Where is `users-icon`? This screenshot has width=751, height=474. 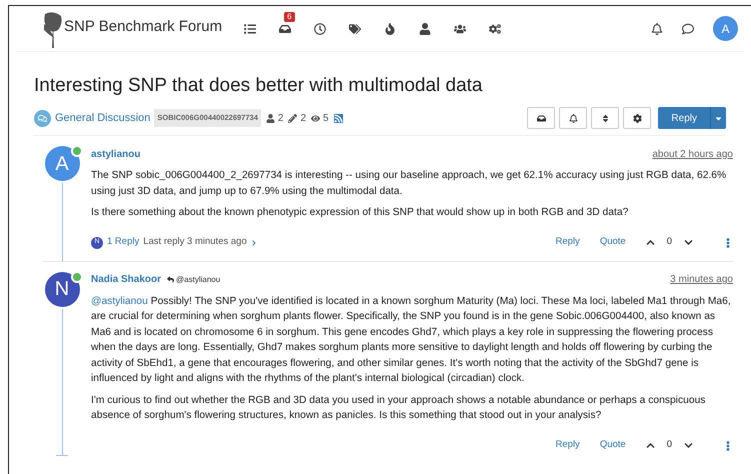
users-icon is located at coordinates (460, 28).